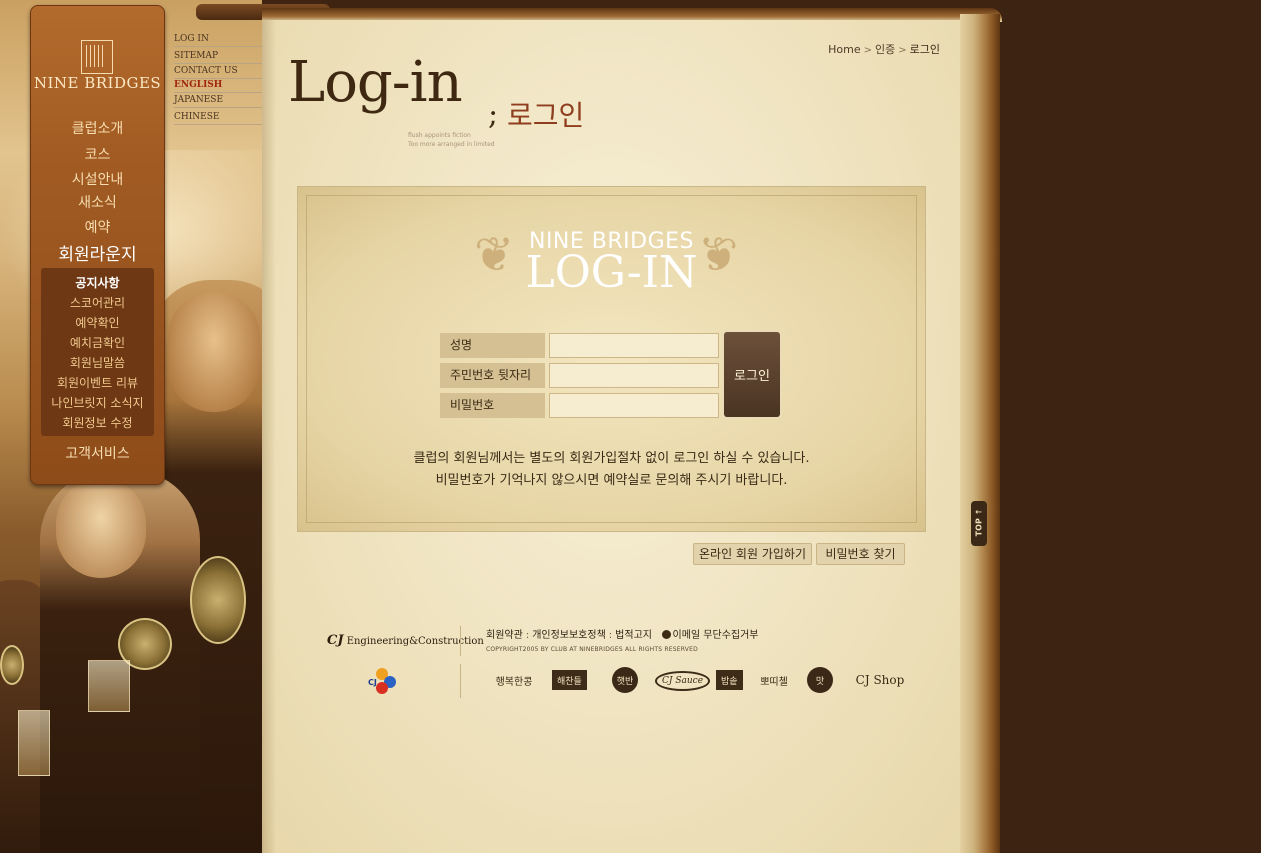 Image resolution: width=1261 pixels, height=853 pixels. What do you see at coordinates (97, 83) in the screenshot?
I see `brand-logo-text: NINE BRIDGES` at bounding box center [97, 83].